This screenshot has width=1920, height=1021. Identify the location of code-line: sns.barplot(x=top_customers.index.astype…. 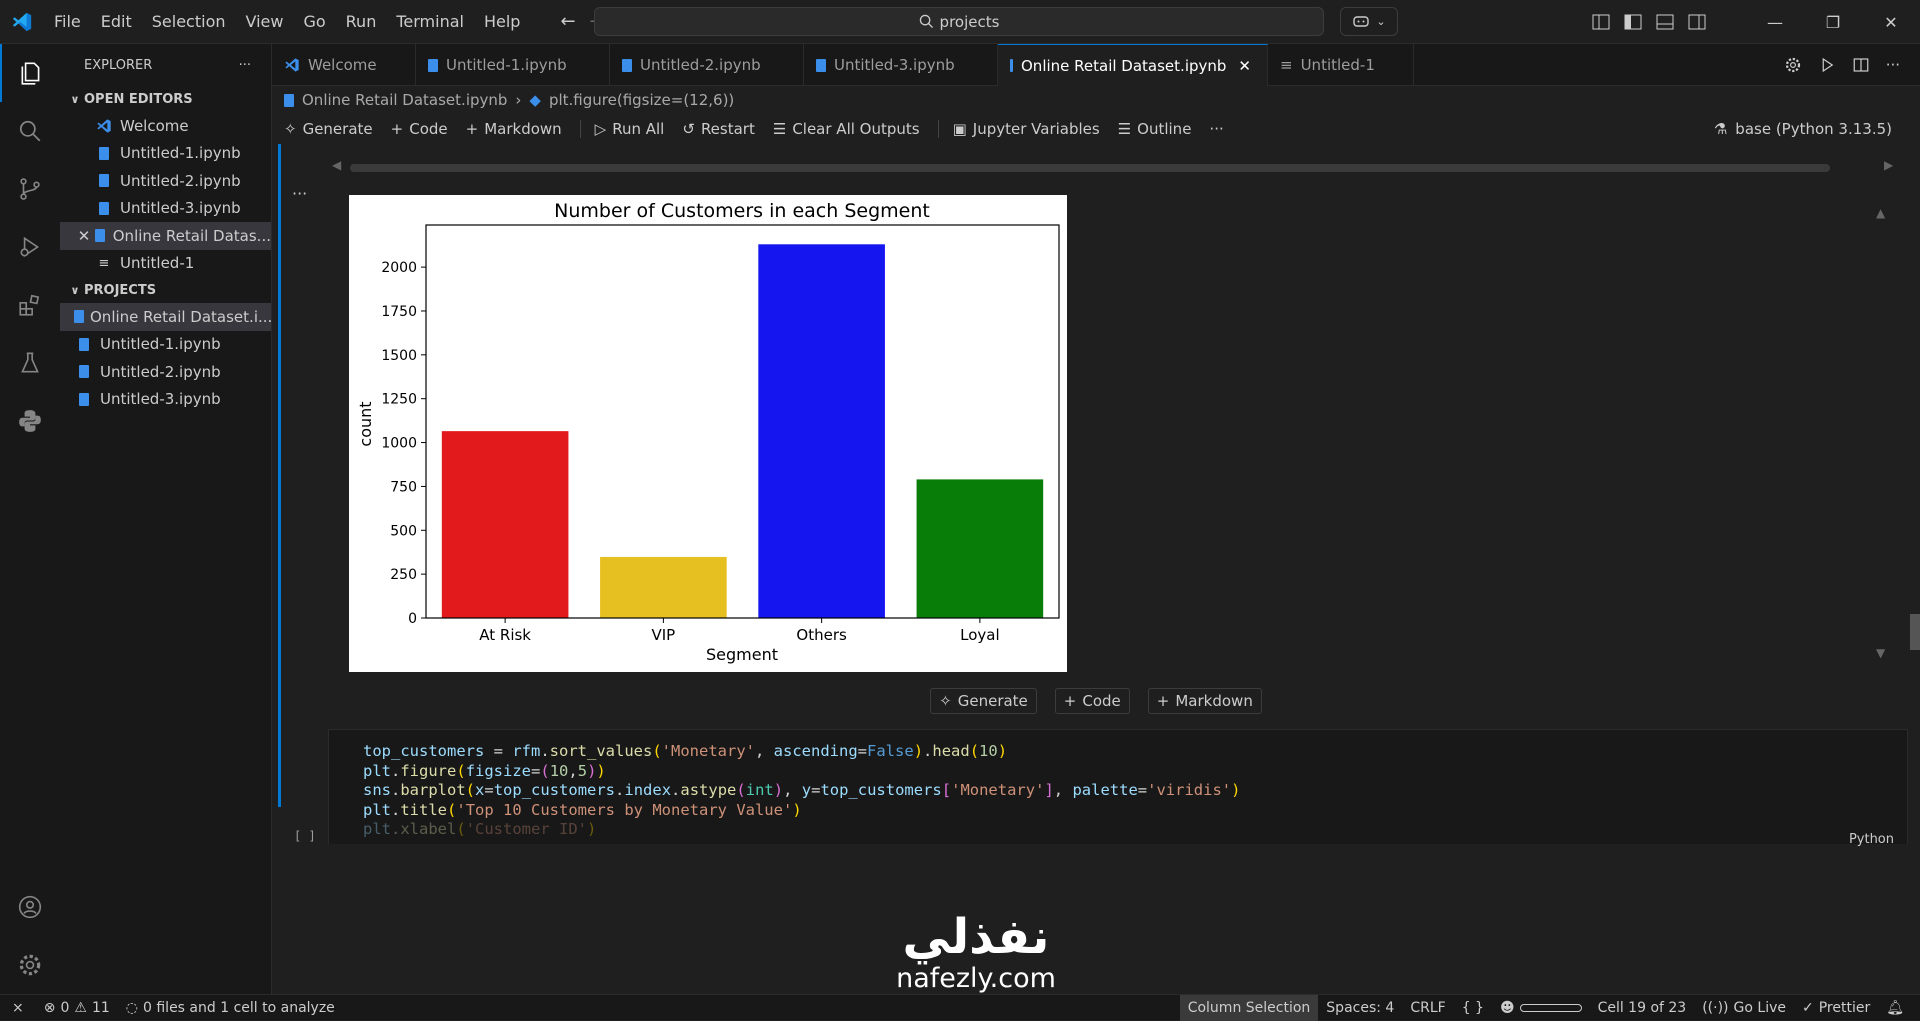
(802, 790).